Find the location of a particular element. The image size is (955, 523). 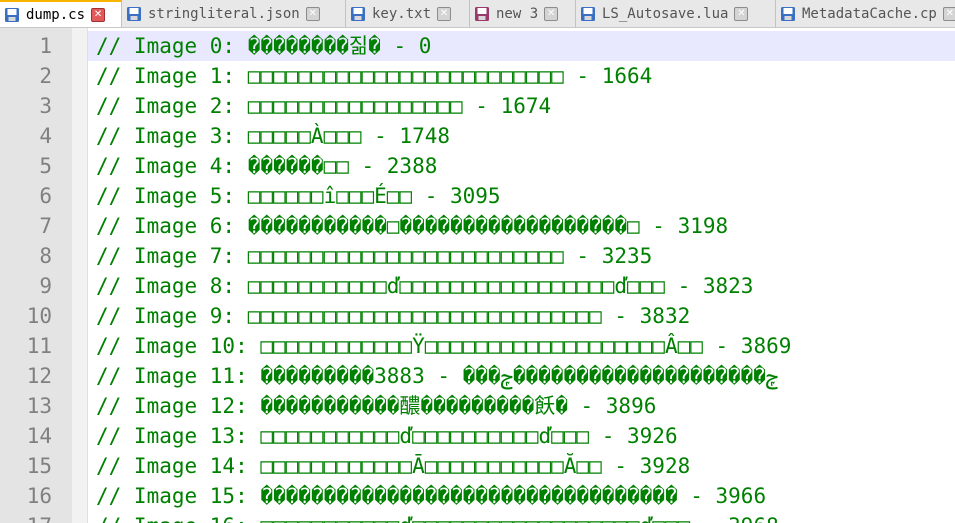

tab-0: dump.cs ✕ is located at coordinates (61, 13).